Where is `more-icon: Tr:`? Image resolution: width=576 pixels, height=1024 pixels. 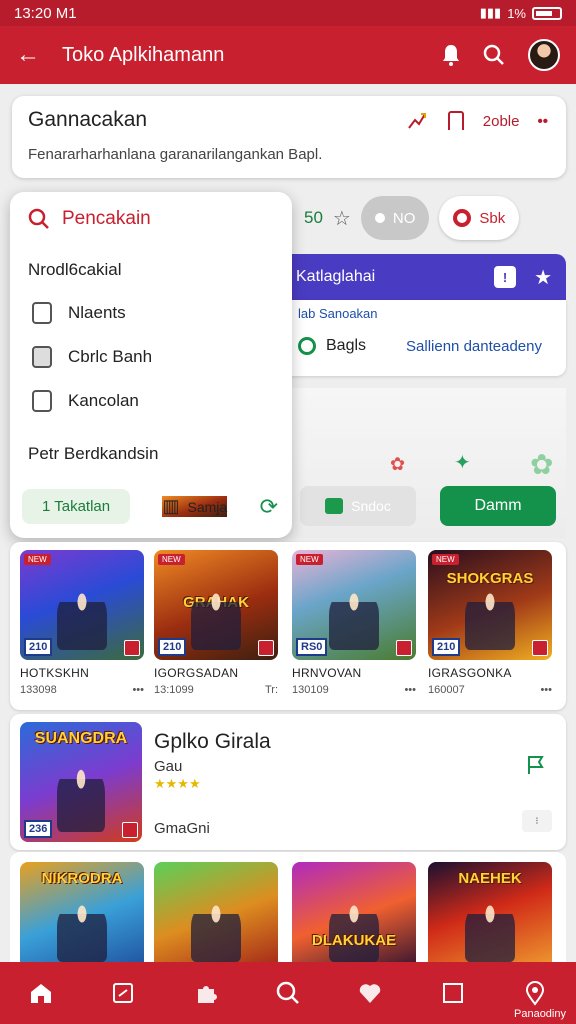 more-icon: Tr: is located at coordinates (271, 690).